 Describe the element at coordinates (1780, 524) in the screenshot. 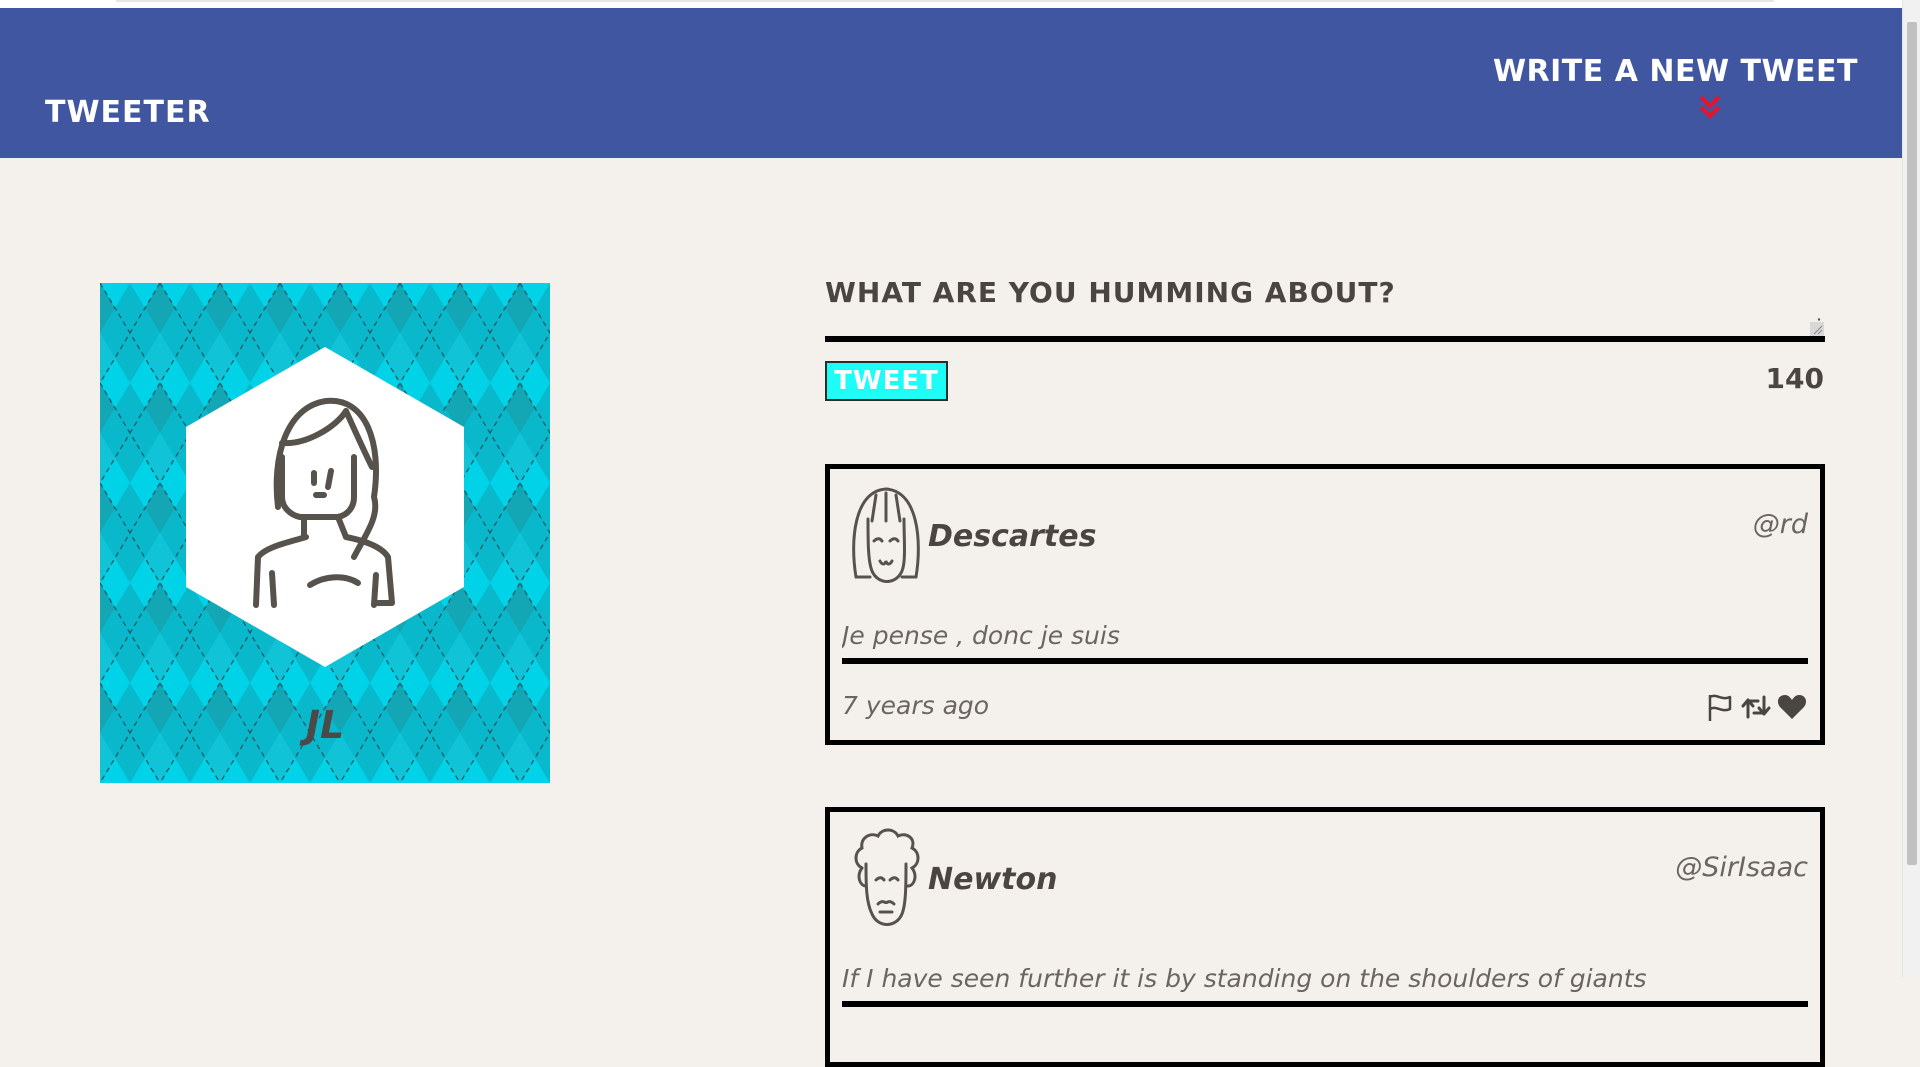

I see `tweet-handle: @rd` at that location.